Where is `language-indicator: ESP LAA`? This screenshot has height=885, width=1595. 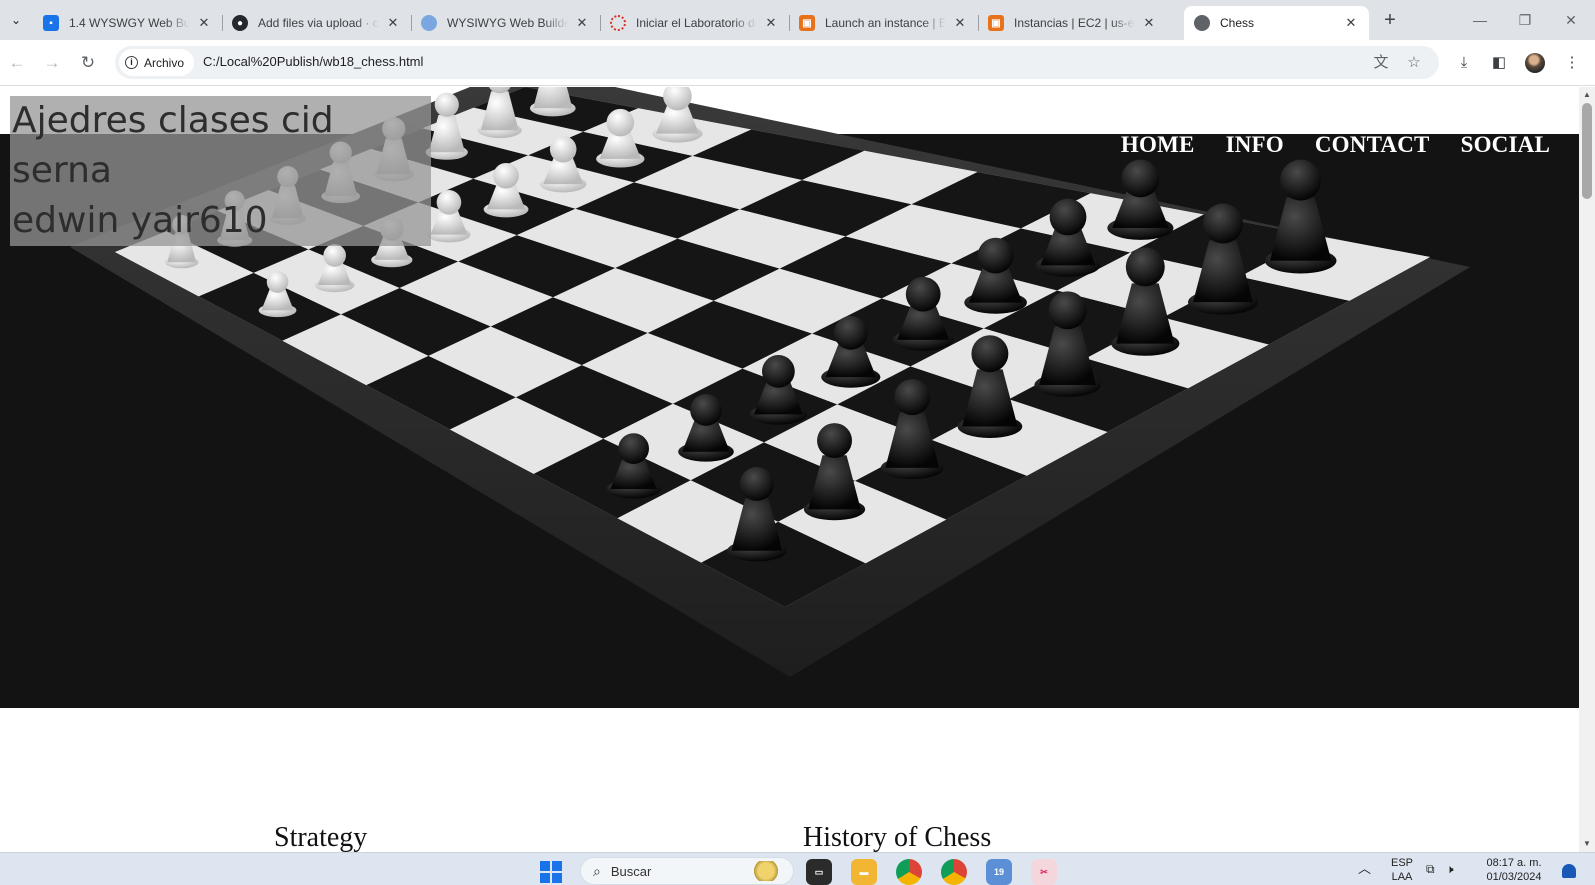 language-indicator: ESP LAA is located at coordinates (1402, 870).